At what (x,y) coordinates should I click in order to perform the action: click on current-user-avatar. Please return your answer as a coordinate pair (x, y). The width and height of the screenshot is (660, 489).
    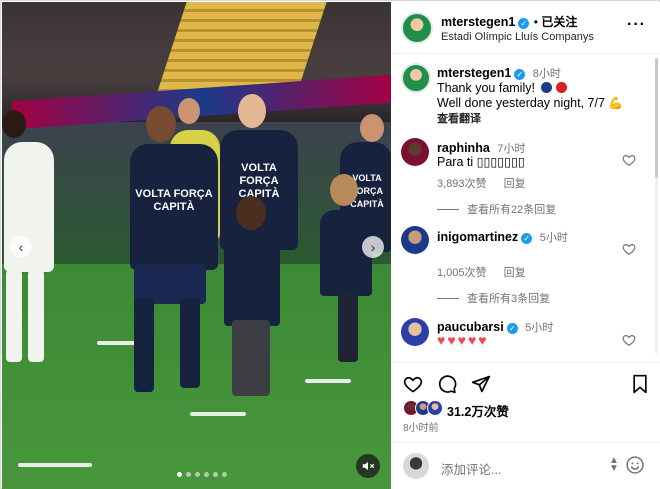
    Looking at the image, I should click on (416, 466).